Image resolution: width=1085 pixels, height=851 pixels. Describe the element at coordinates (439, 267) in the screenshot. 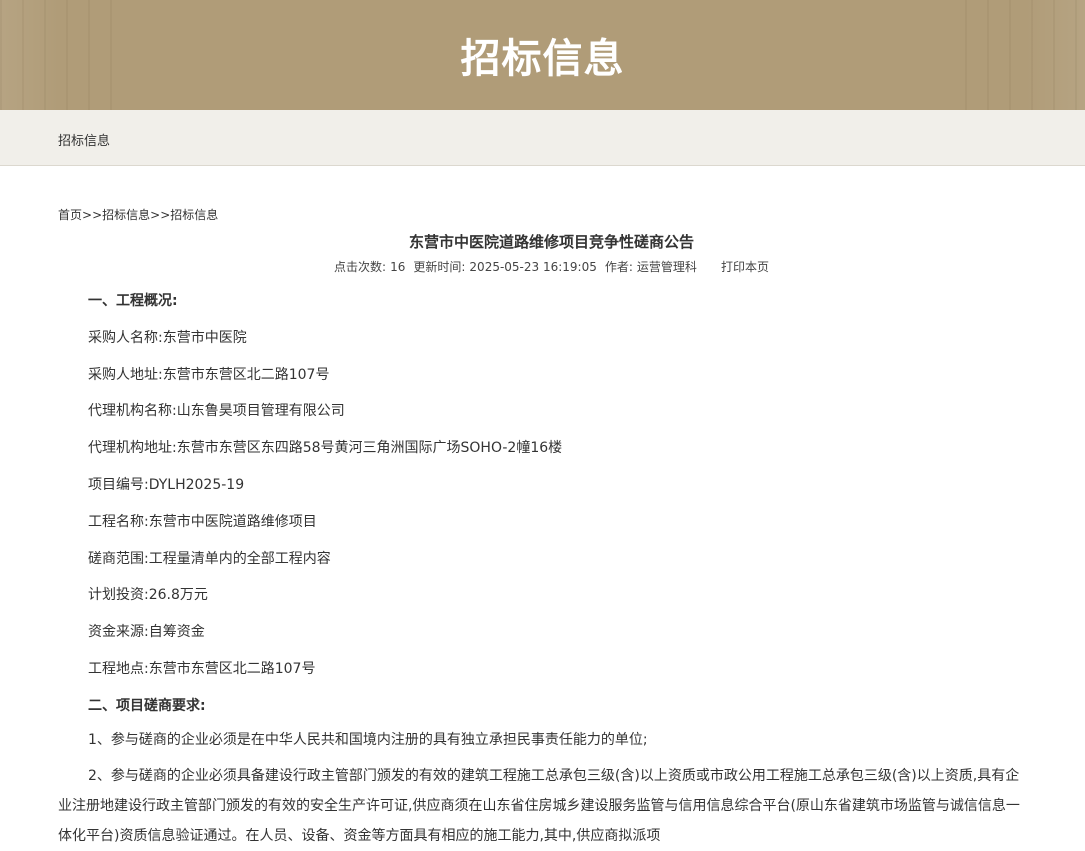

I see `updated-label: 更新时间:` at that location.